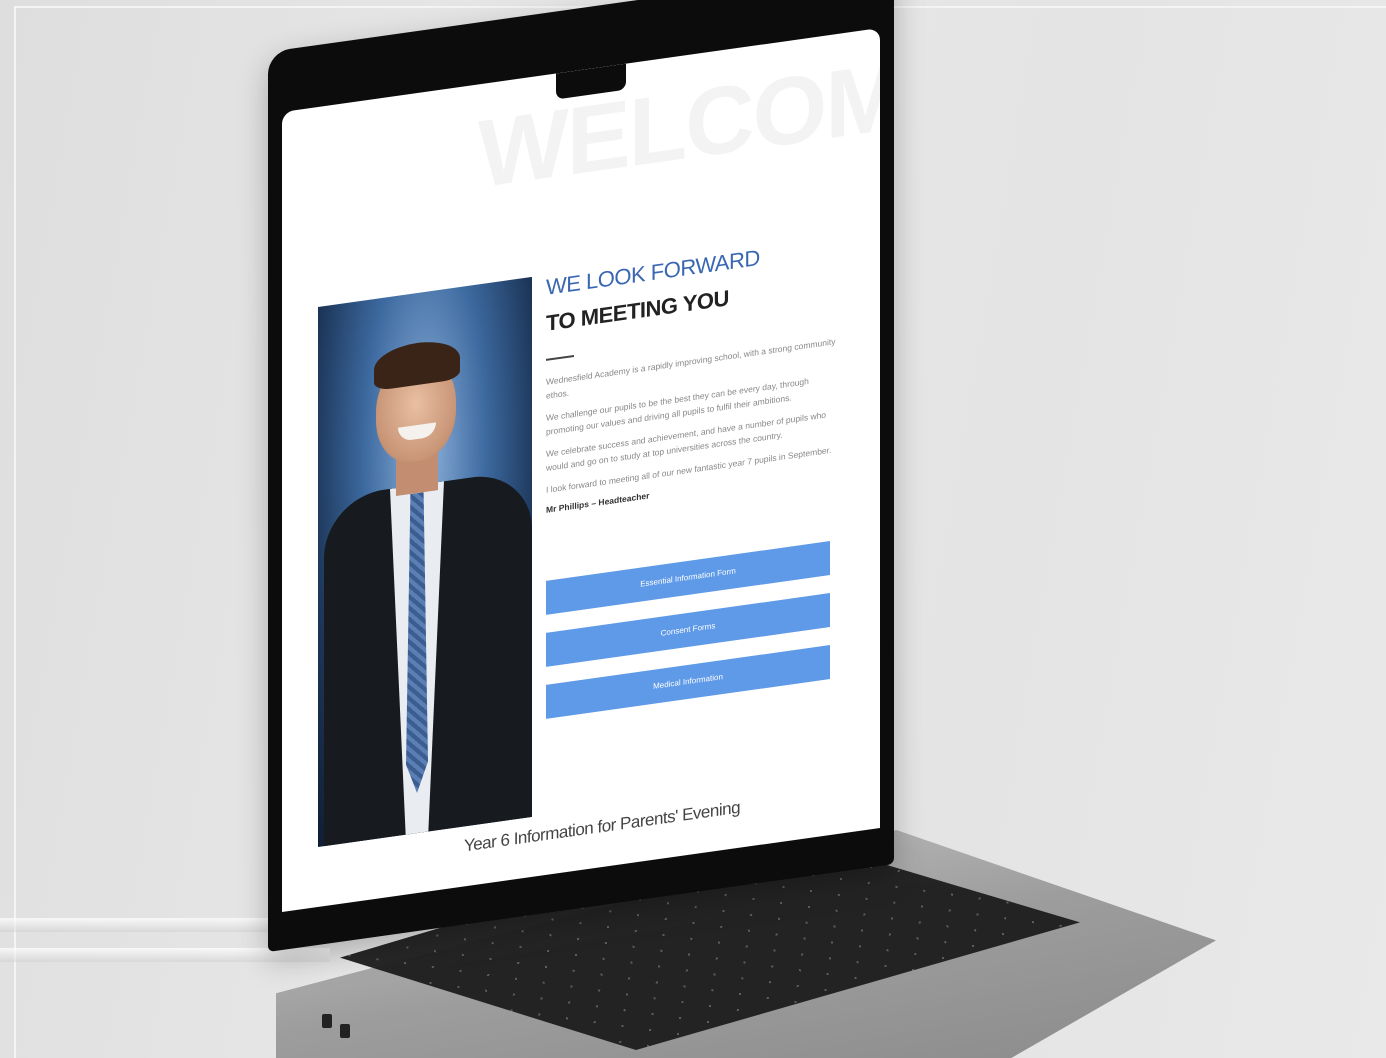  What do you see at coordinates (425, 561) in the screenshot?
I see `headteacher-portrait` at bounding box center [425, 561].